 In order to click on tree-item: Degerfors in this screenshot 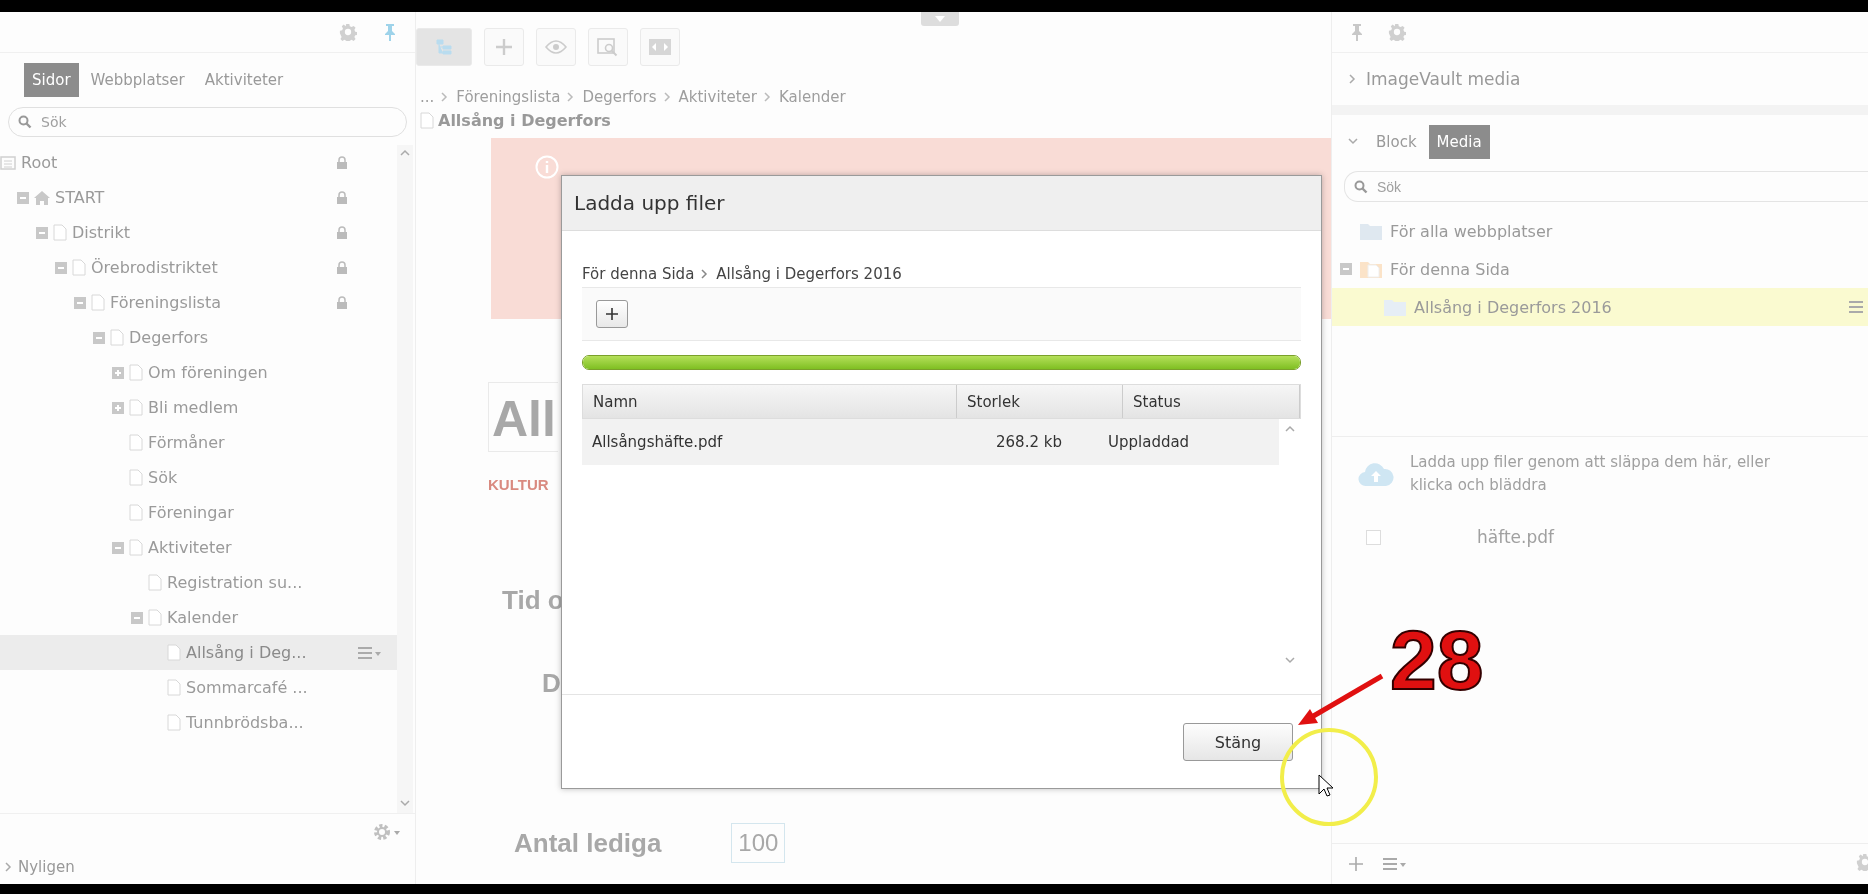, I will do `click(198, 337)`.